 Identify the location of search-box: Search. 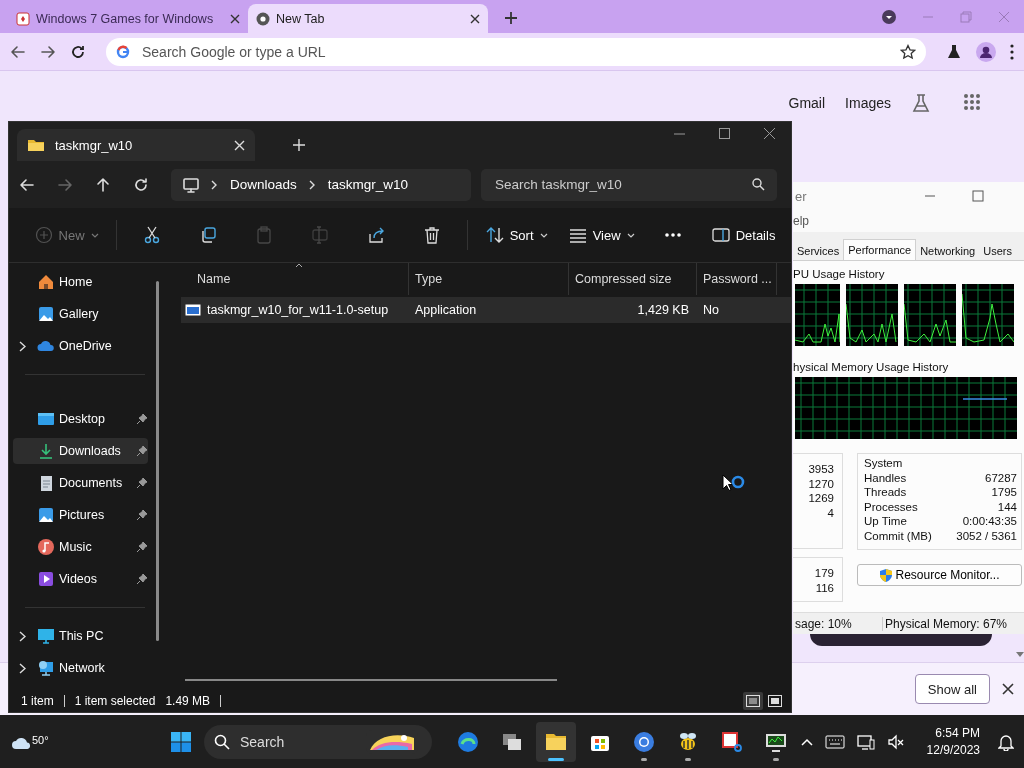
(318, 741).